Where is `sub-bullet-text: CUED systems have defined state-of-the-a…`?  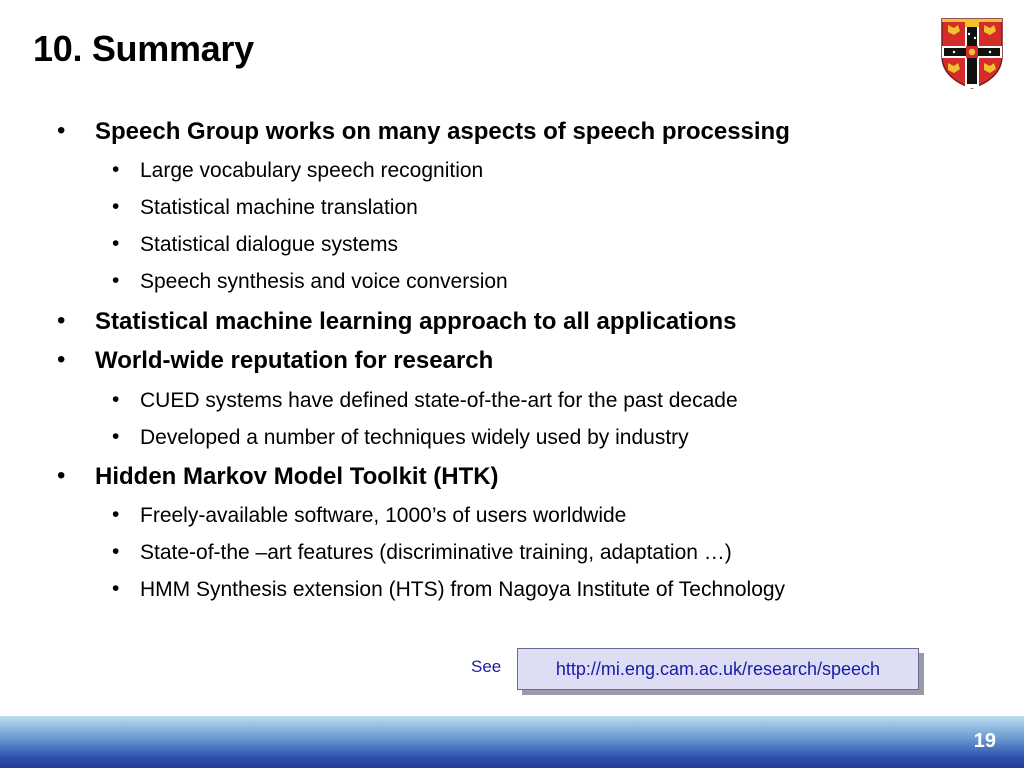
sub-bullet-text: CUED systems have defined state-of-the-a… is located at coordinates (439, 400).